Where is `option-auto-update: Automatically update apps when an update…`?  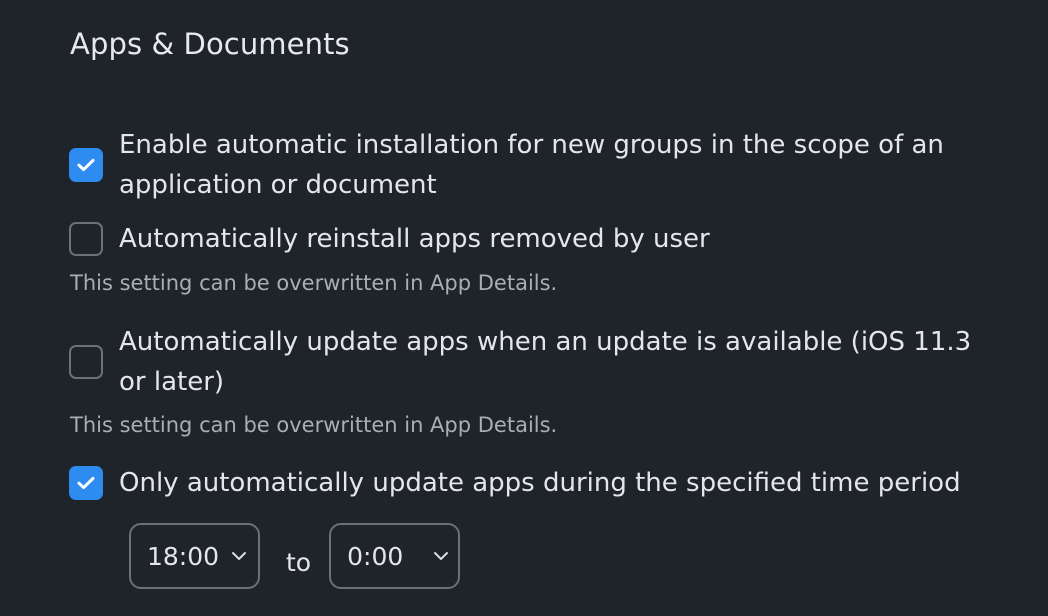 option-auto-update: Automatically update apps when an update… is located at coordinates (534, 362).